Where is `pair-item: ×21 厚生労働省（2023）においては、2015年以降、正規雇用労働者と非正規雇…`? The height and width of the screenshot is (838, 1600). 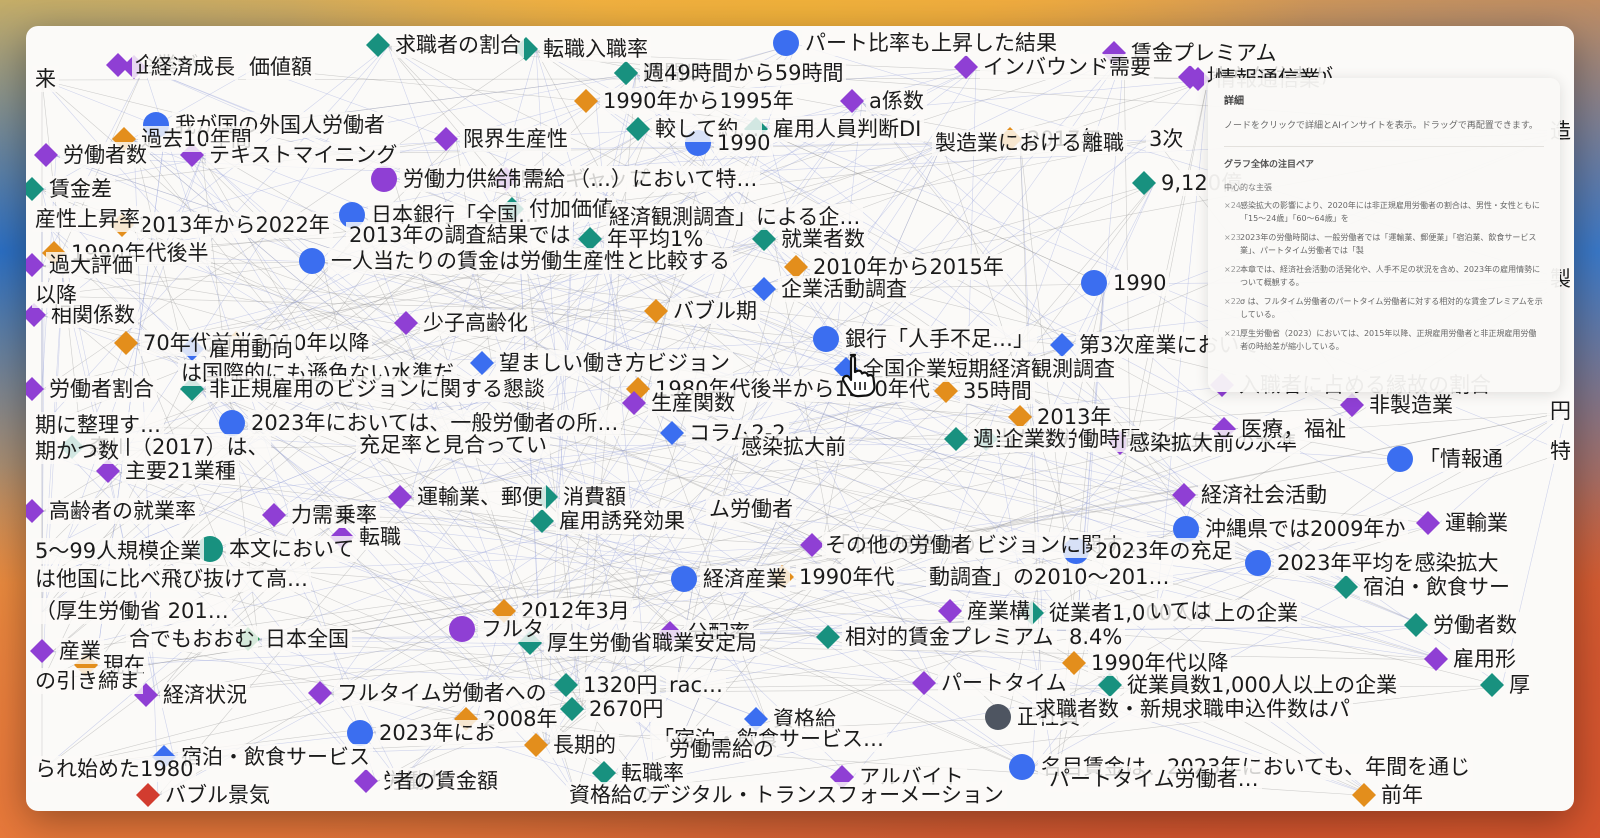
pair-item: ×21 厚生労働省（2023）においては、2015年以降、正規雇用労働者と非正規雇… is located at coordinates (1384, 340).